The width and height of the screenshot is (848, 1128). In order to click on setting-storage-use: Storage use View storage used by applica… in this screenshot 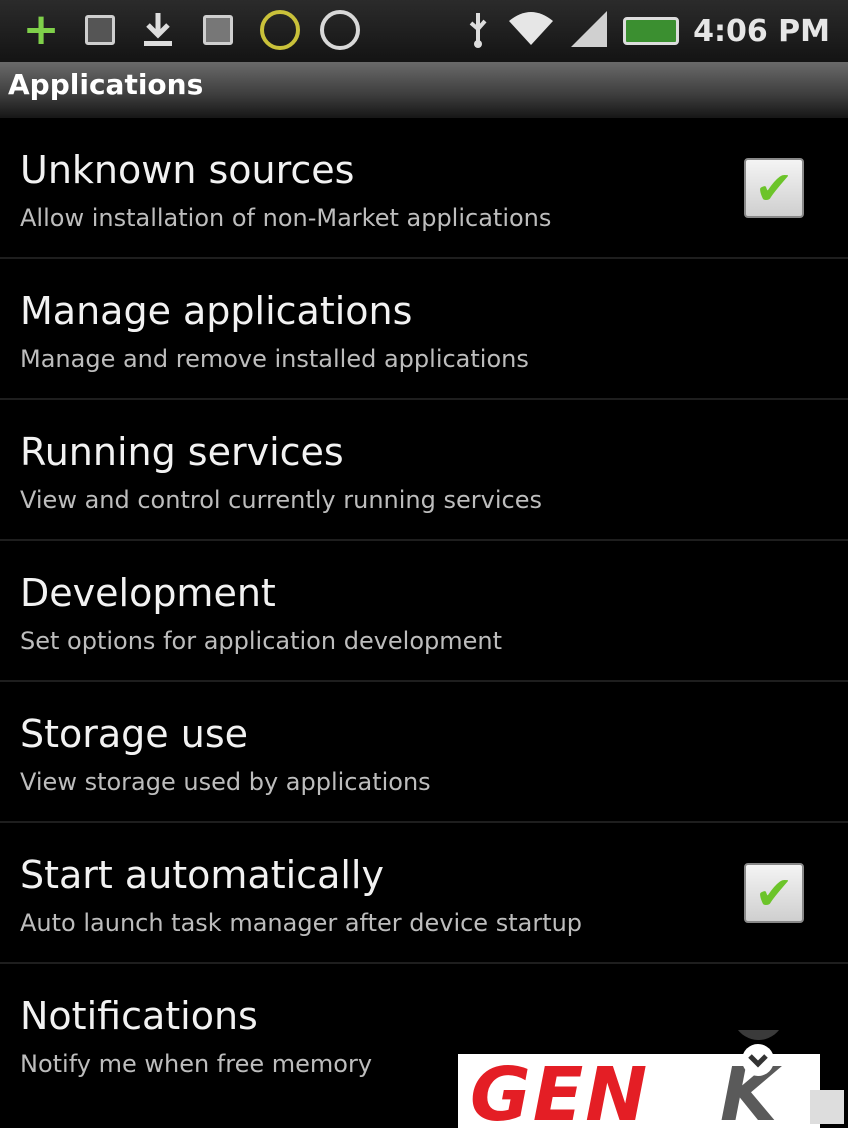, I will do `click(424, 752)`.